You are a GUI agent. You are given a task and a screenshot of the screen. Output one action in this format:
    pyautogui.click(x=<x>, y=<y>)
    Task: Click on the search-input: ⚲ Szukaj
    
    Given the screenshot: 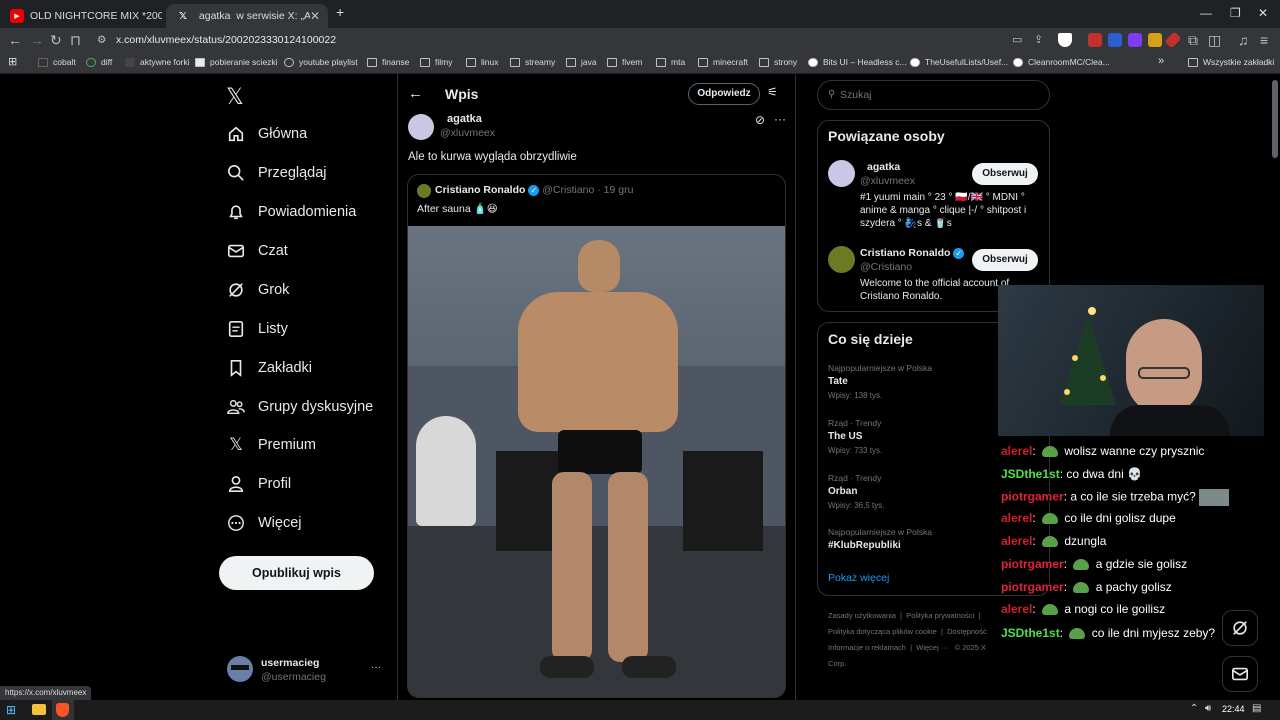 What is the action you would take?
    pyautogui.click(x=933, y=95)
    